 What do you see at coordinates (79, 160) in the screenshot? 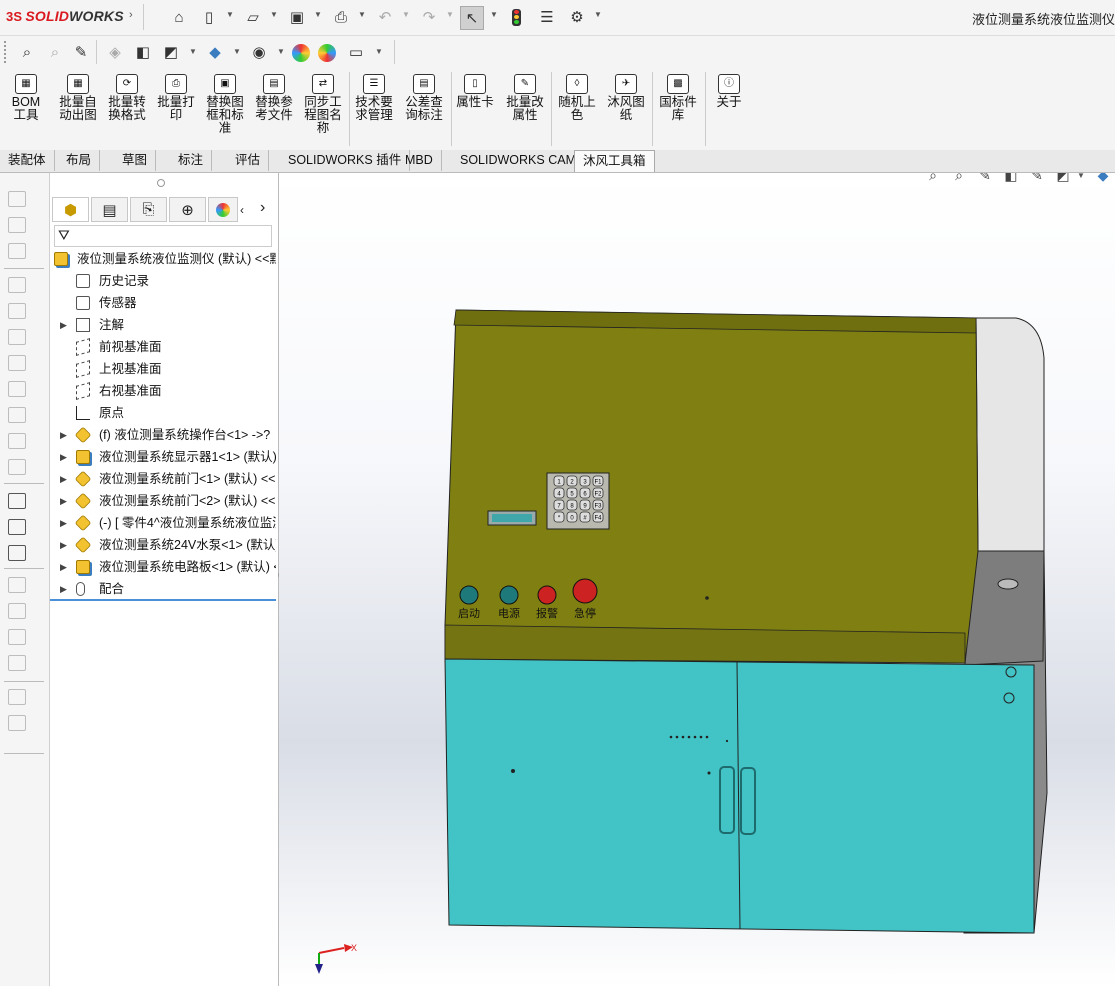
I see `tab-1: 布局` at bounding box center [79, 160].